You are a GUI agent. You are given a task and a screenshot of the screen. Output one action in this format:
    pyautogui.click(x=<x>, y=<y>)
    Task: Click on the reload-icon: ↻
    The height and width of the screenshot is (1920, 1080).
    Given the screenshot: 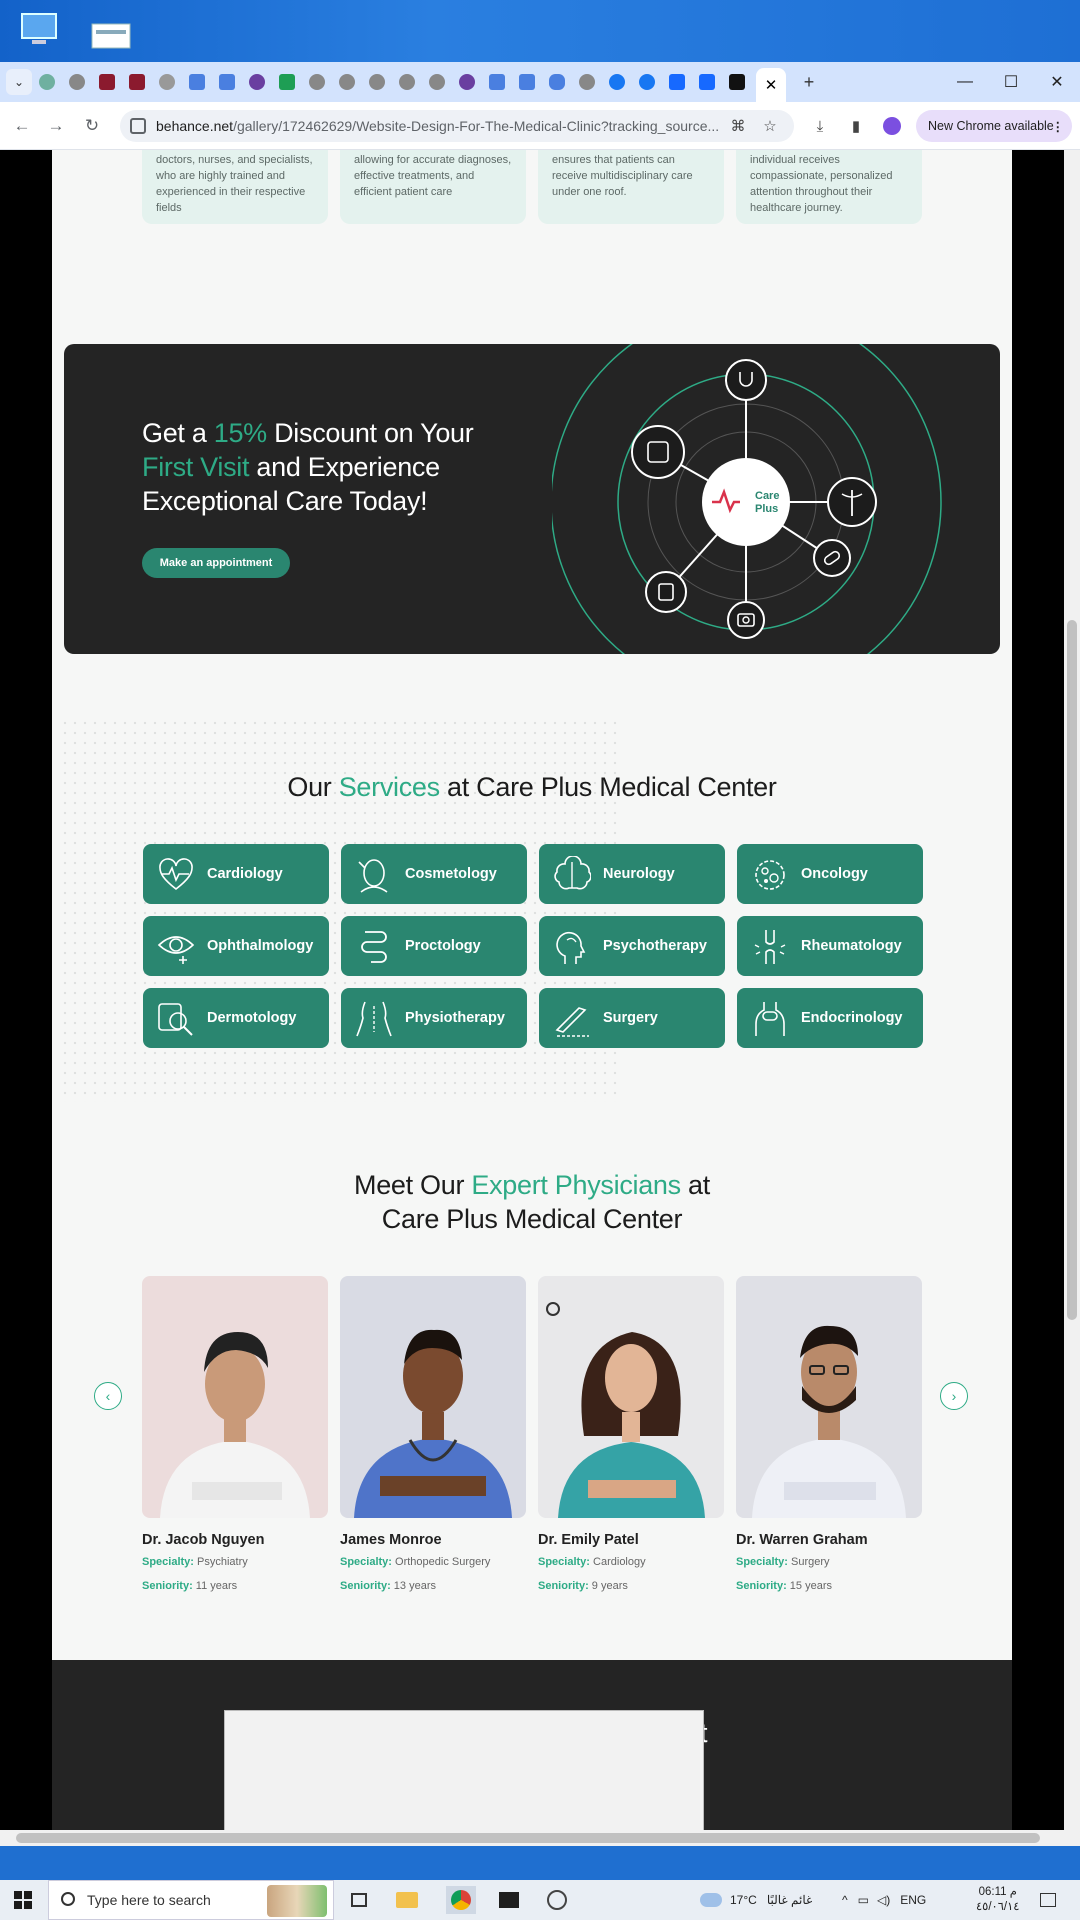 What is the action you would take?
    pyautogui.click(x=92, y=126)
    